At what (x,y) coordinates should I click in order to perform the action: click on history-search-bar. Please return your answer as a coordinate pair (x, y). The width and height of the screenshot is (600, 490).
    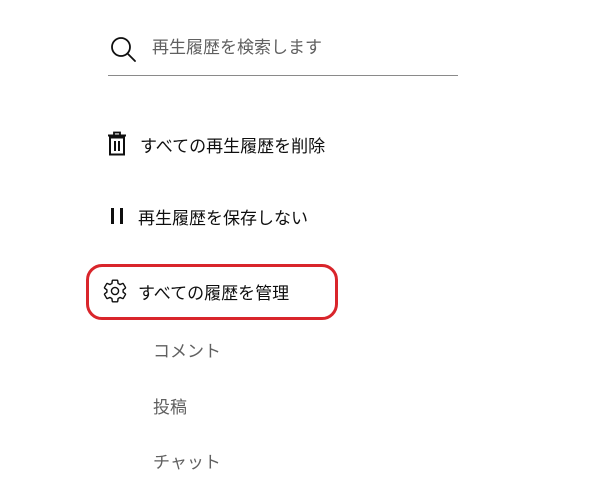
    Looking at the image, I should click on (283, 52).